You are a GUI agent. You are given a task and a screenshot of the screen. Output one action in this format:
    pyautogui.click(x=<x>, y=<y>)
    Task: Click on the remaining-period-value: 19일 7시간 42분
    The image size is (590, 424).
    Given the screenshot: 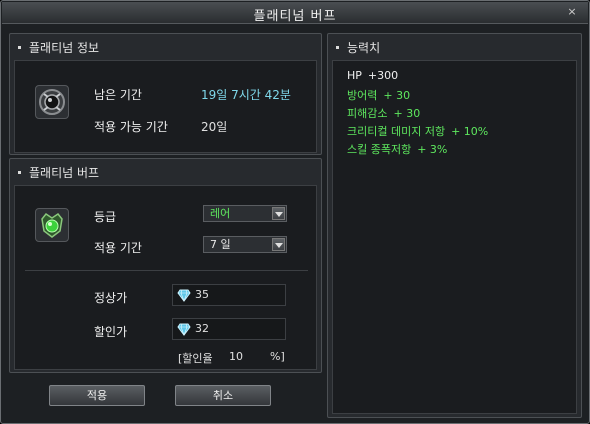 What is the action you would take?
    pyautogui.click(x=246, y=95)
    